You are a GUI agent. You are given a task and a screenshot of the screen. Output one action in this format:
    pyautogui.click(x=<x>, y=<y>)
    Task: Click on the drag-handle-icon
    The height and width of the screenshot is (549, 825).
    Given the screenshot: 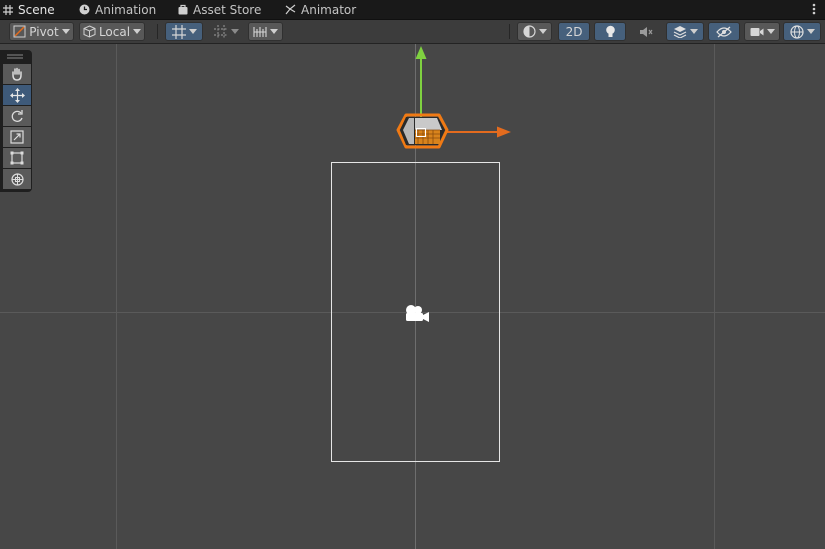 What is the action you would take?
    pyautogui.click(x=15, y=57)
    